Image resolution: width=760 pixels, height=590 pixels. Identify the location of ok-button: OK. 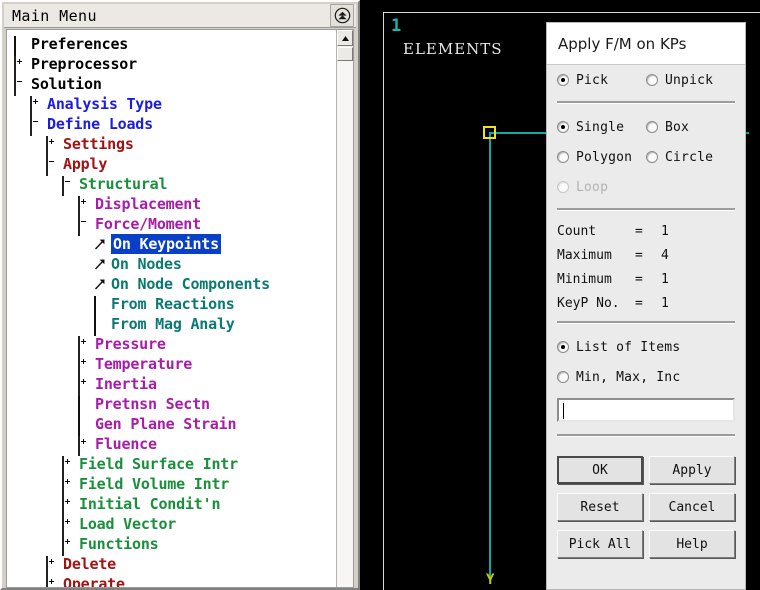
(600, 470).